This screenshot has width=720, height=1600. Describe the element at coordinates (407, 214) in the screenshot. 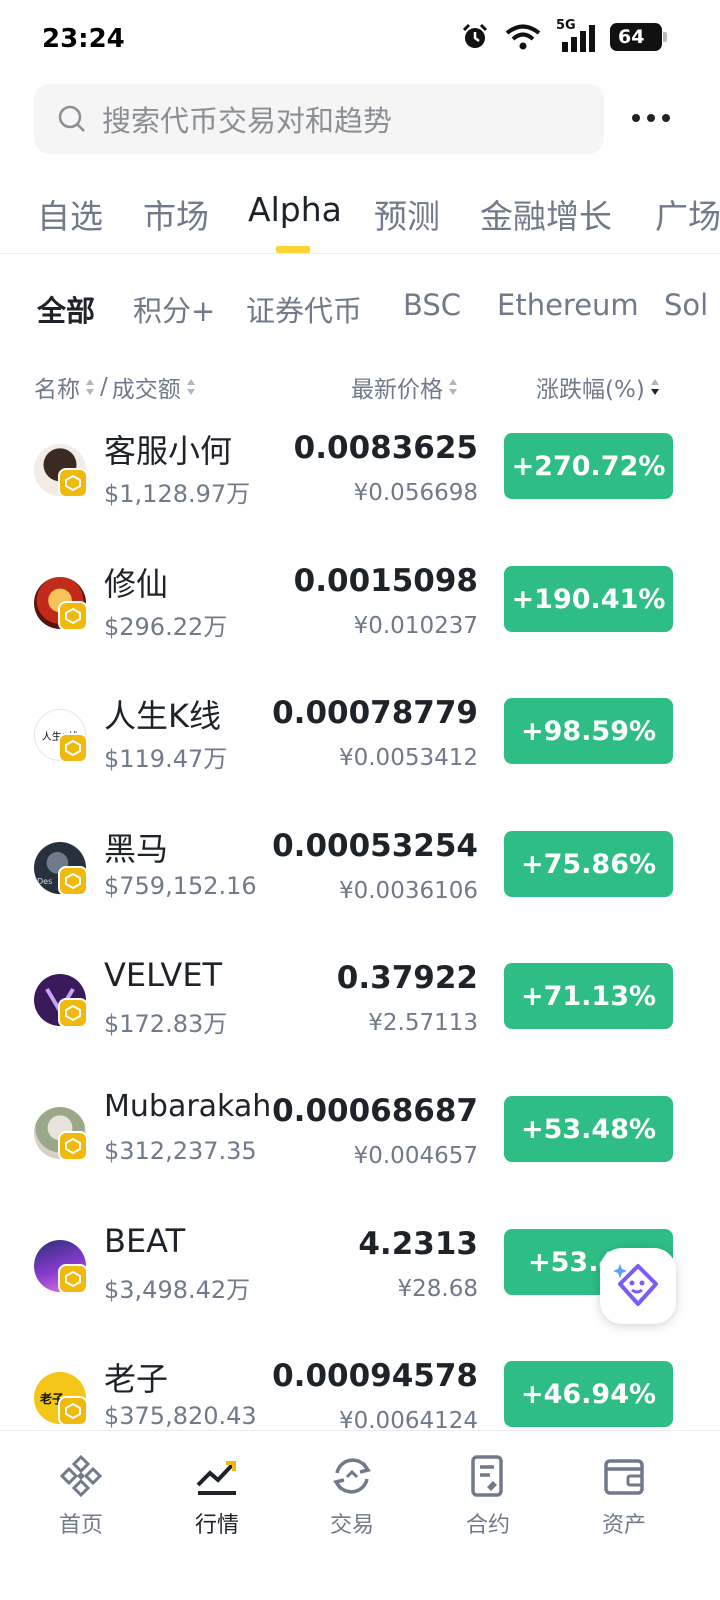

I see `tab-prediction: 预测` at that location.